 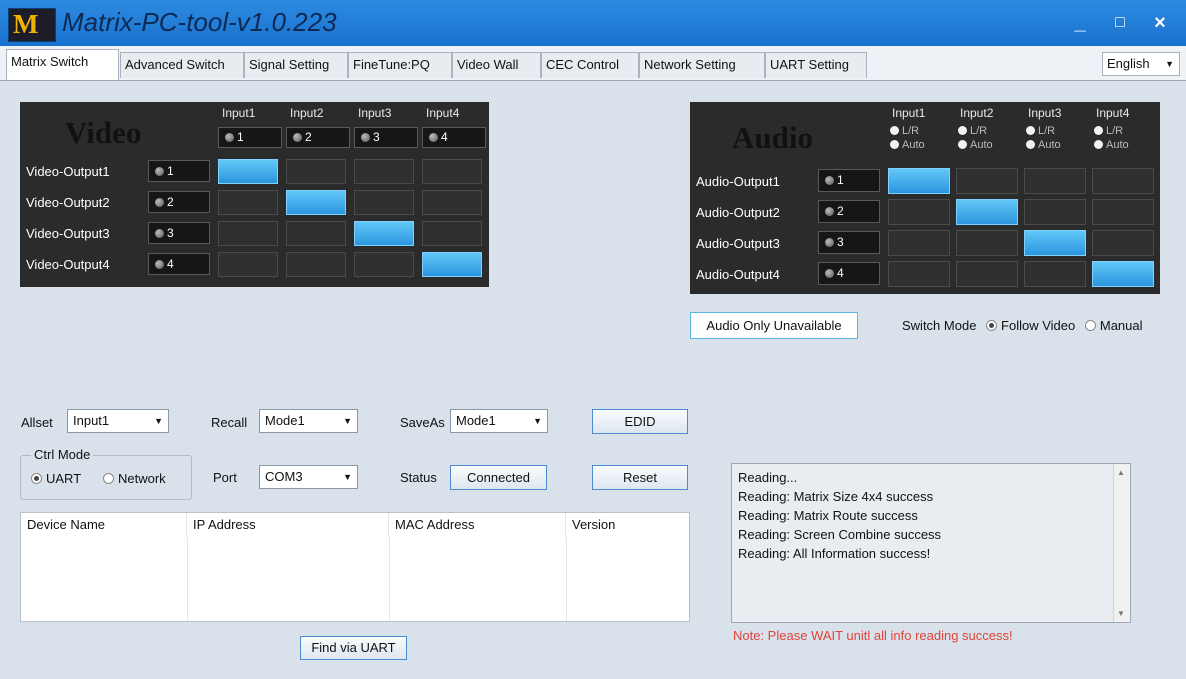 I want to click on reset-button: Reset, so click(x=640, y=477).